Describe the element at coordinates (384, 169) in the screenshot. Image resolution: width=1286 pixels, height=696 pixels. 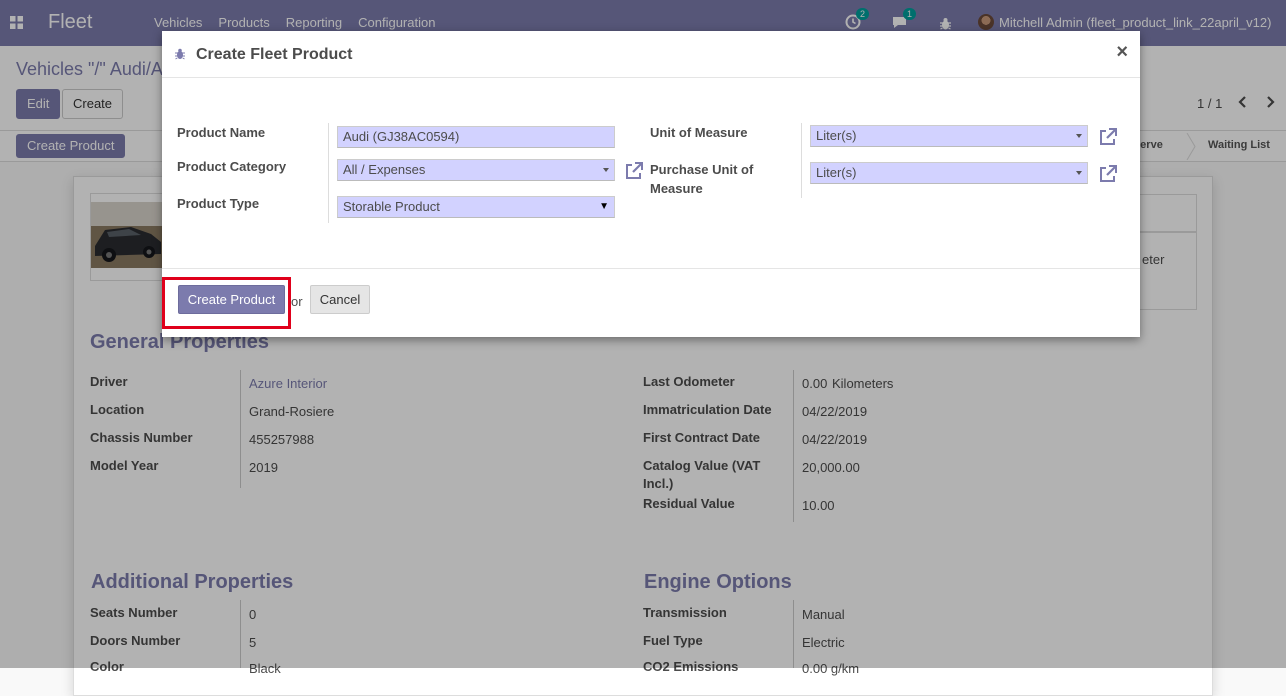
I see `product-category-value: All / Expenses` at that location.